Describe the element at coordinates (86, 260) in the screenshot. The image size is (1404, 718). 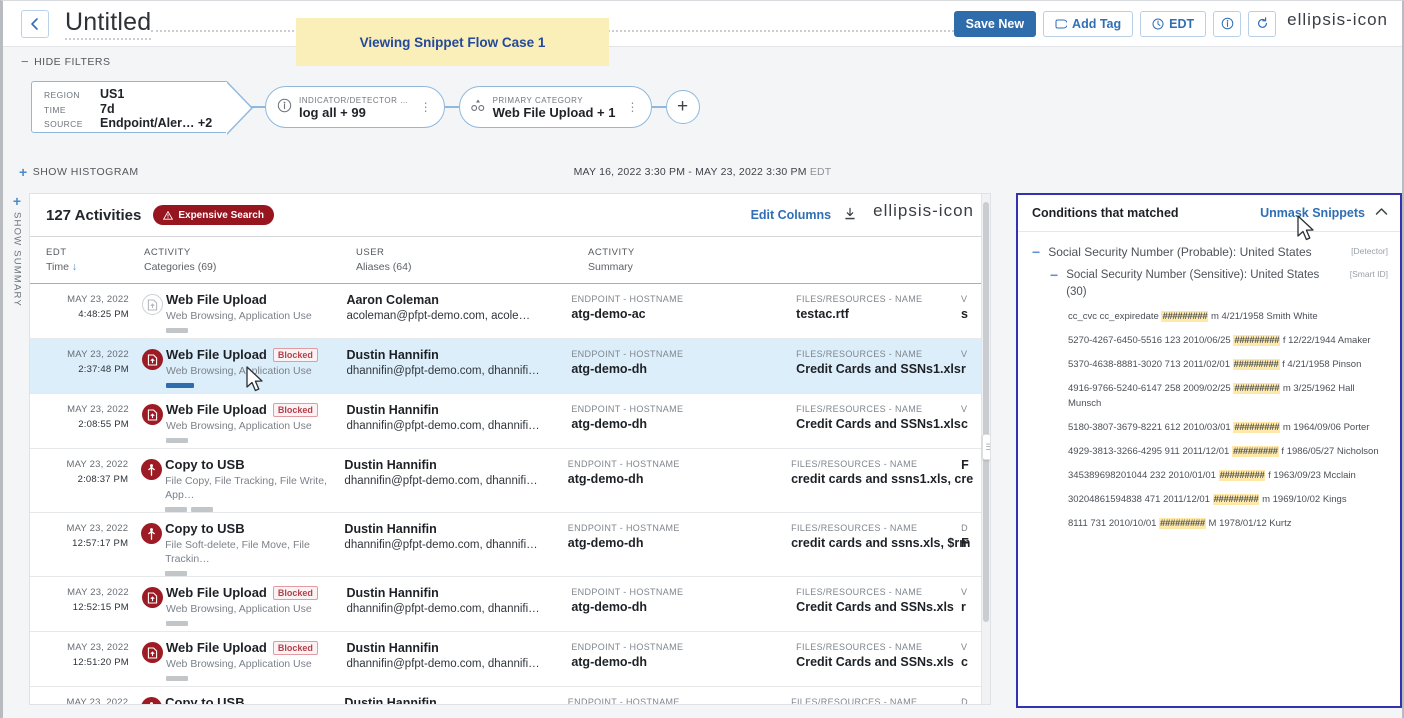
I see `column-header-time: EDT Time ↓` at that location.